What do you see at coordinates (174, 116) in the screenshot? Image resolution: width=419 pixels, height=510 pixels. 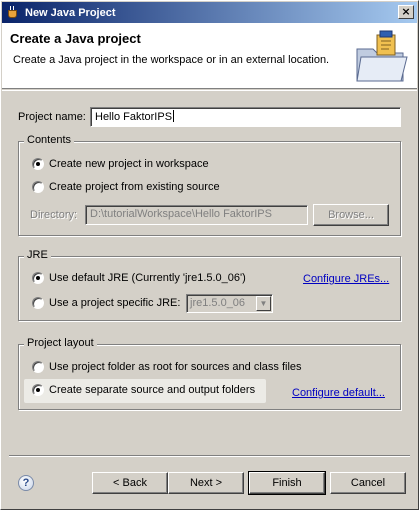 I see `text-caret` at bounding box center [174, 116].